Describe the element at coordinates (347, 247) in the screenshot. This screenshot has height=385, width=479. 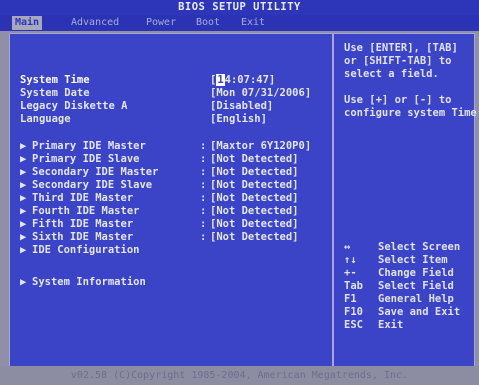
I see `left-right-arrows-icon: ↔` at that location.